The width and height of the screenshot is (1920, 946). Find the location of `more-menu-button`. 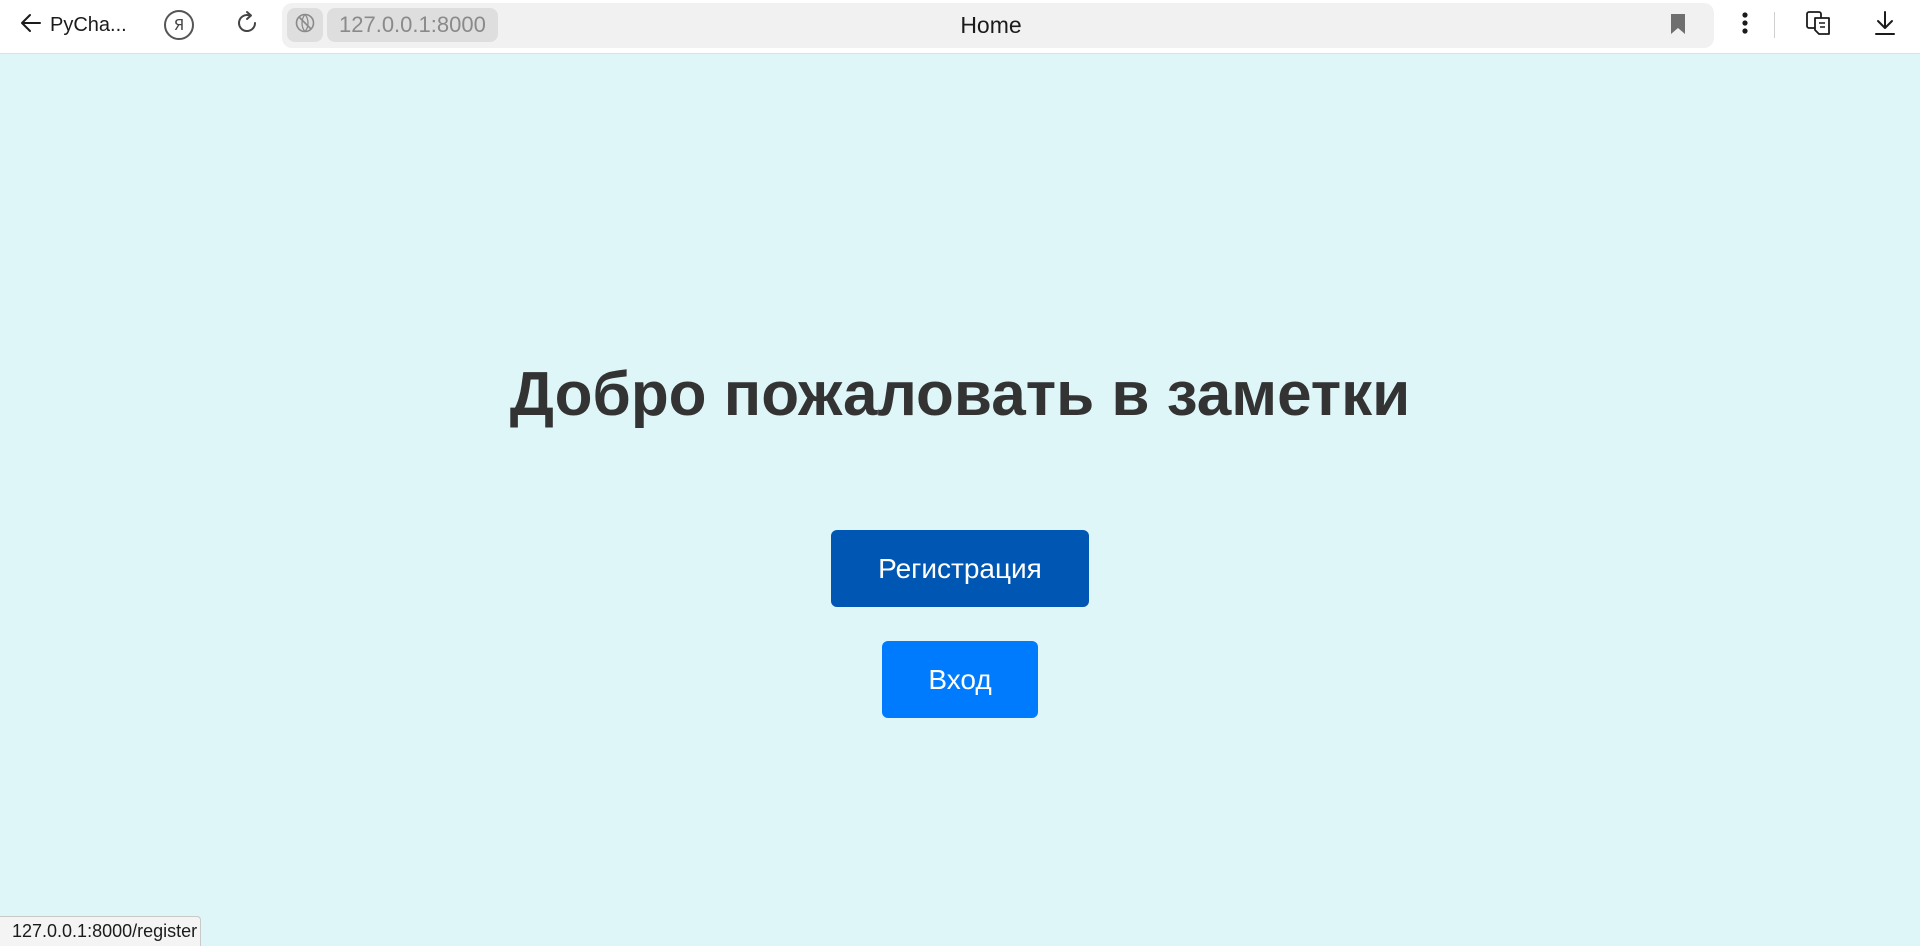

more-menu-button is located at coordinates (1745, 25).